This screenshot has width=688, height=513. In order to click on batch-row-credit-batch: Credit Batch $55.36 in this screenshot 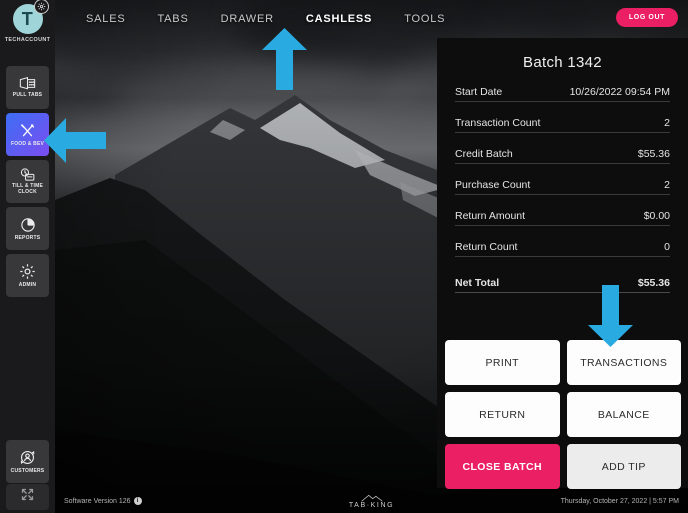, I will do `click(562, 156)`.